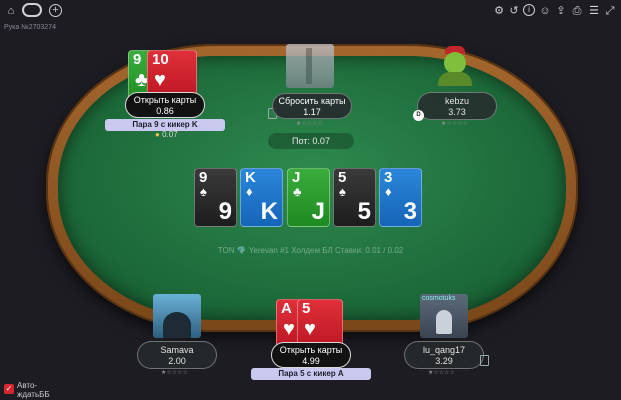 This screenshot has height=400, width=621. I want to click on show-cards-button: Открыть карты 0.86, so click(165, 105).